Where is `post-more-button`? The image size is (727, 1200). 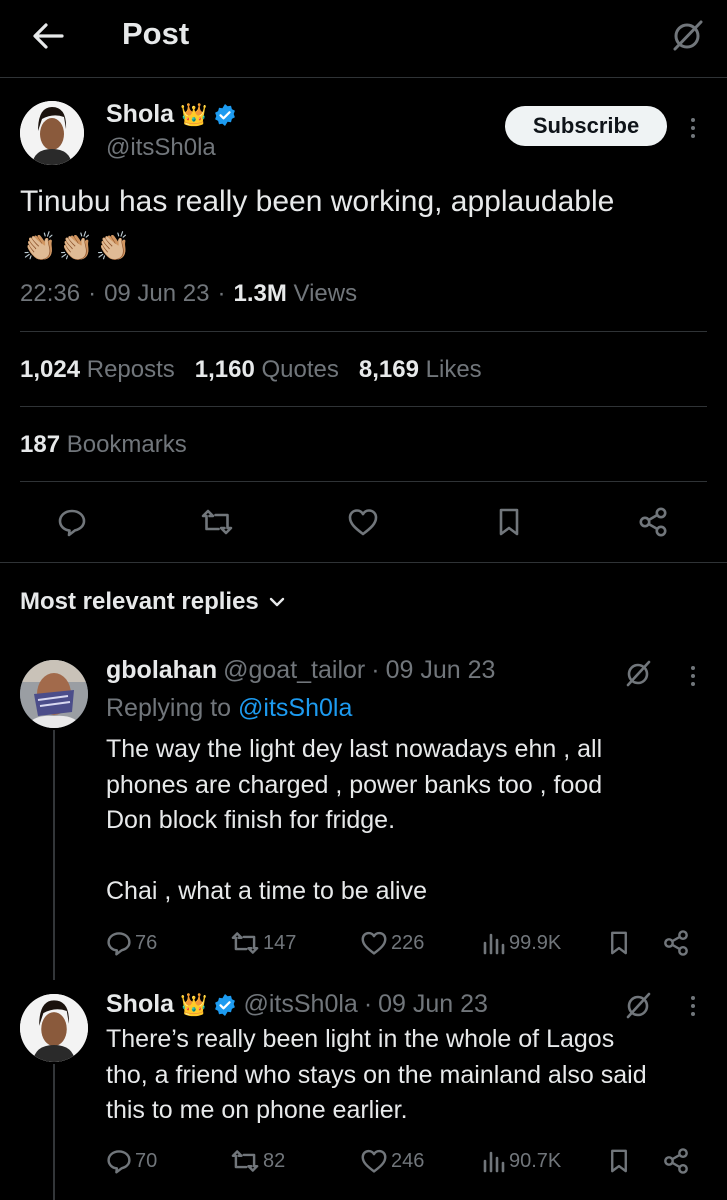 post-more-button is located at coordinates (693, 128).